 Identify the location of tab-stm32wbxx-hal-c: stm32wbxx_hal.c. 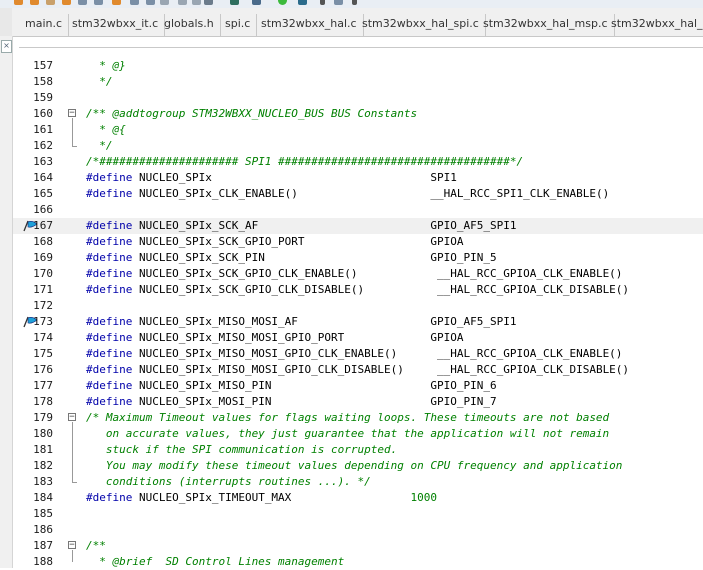
(309, 25).